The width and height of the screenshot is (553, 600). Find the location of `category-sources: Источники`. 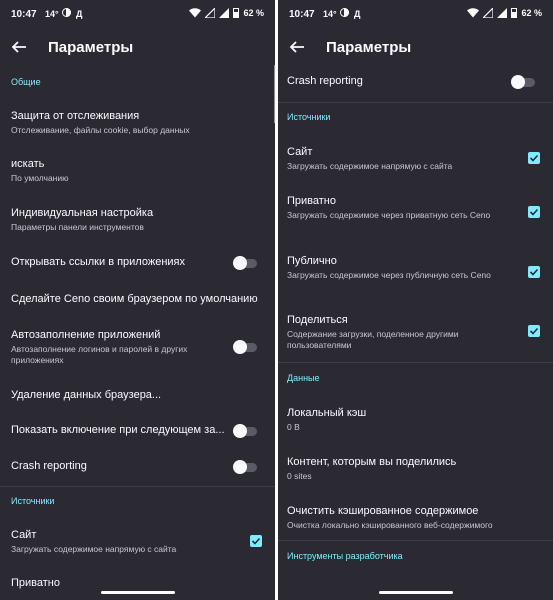

category-sources: Источники is located at coordinates (33, 501).